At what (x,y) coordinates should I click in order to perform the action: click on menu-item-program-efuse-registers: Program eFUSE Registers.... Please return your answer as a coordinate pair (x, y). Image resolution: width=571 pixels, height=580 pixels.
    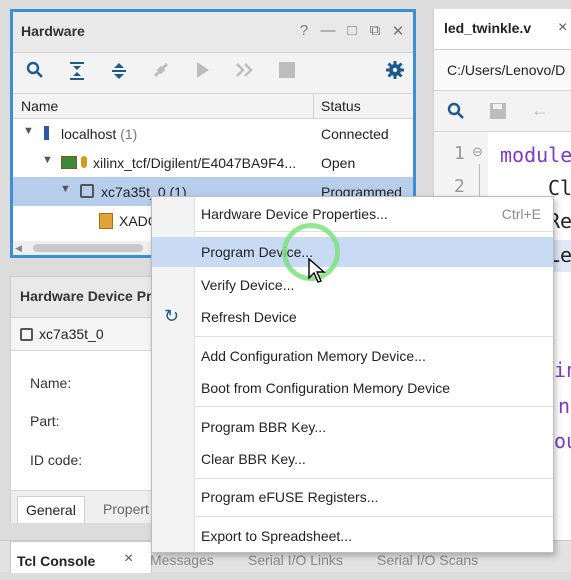
    Looking at the image, I should click on (352, 497).